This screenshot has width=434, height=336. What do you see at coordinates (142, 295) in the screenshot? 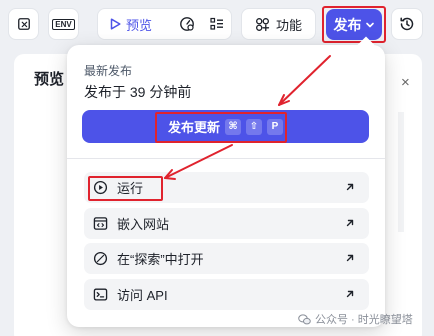
I see `menu-item-label: 访问 API` at bounding box center [142, 295].